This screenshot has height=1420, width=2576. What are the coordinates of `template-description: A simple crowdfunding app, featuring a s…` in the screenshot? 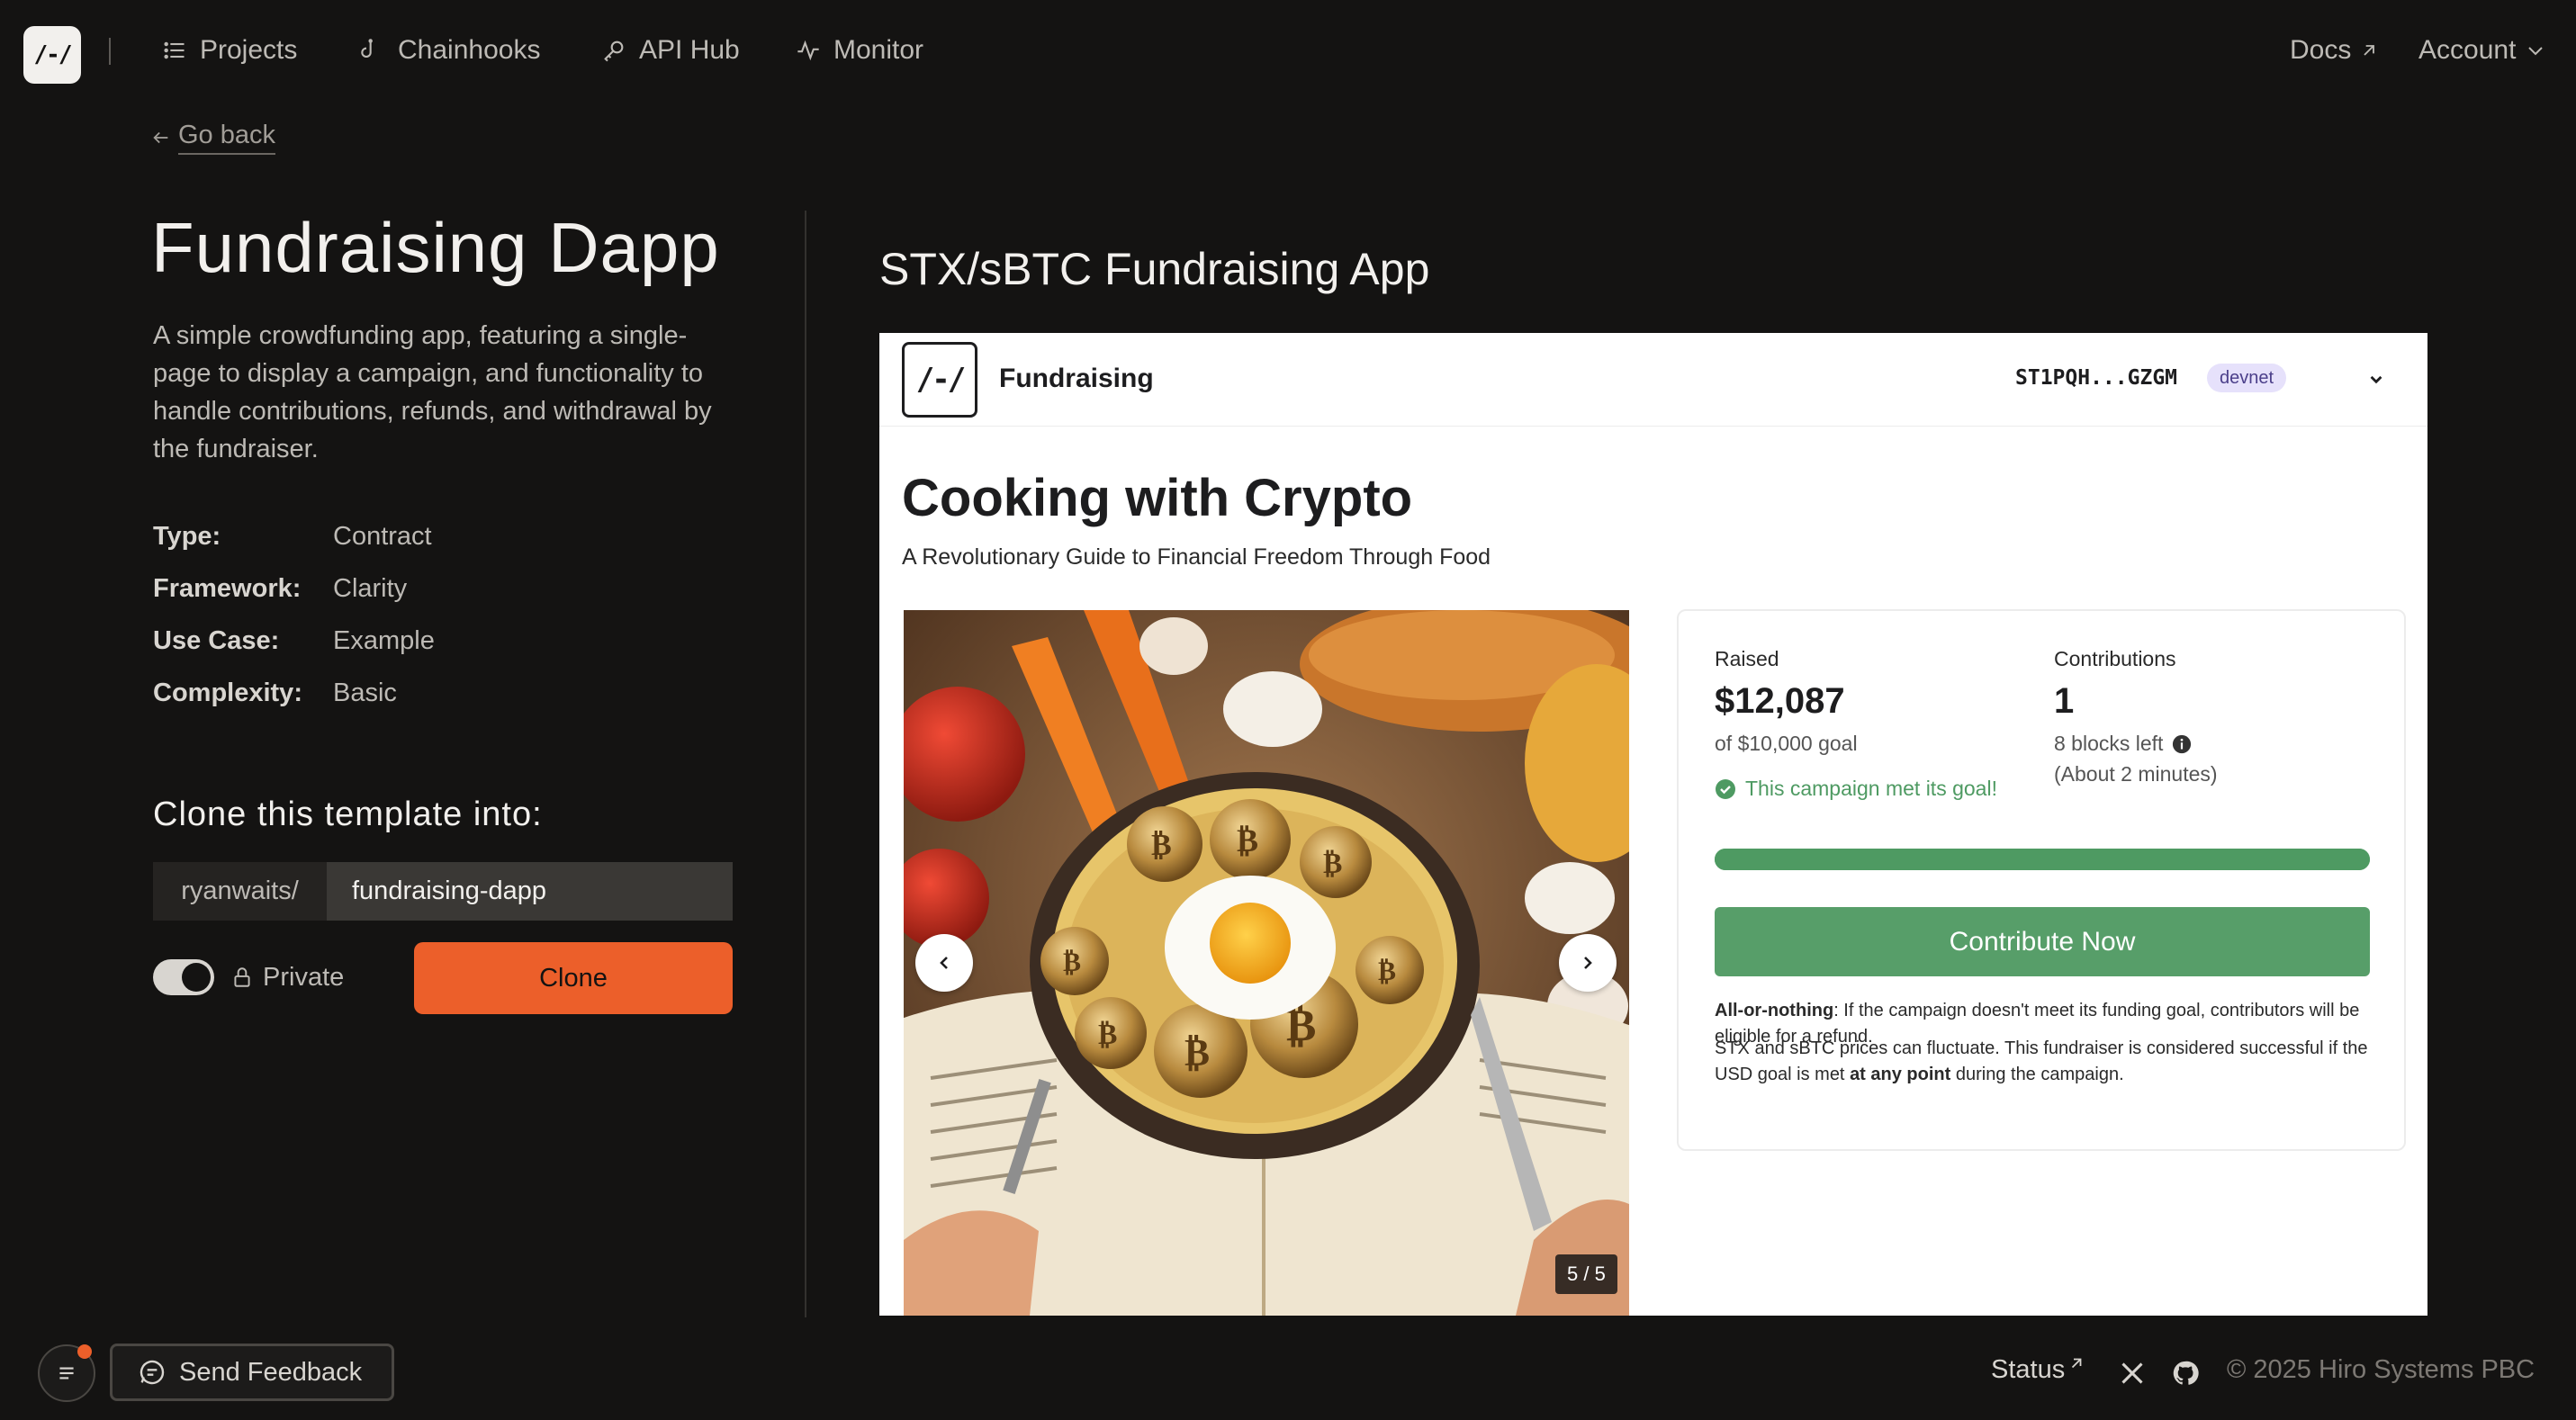 It's located at (432, 392).